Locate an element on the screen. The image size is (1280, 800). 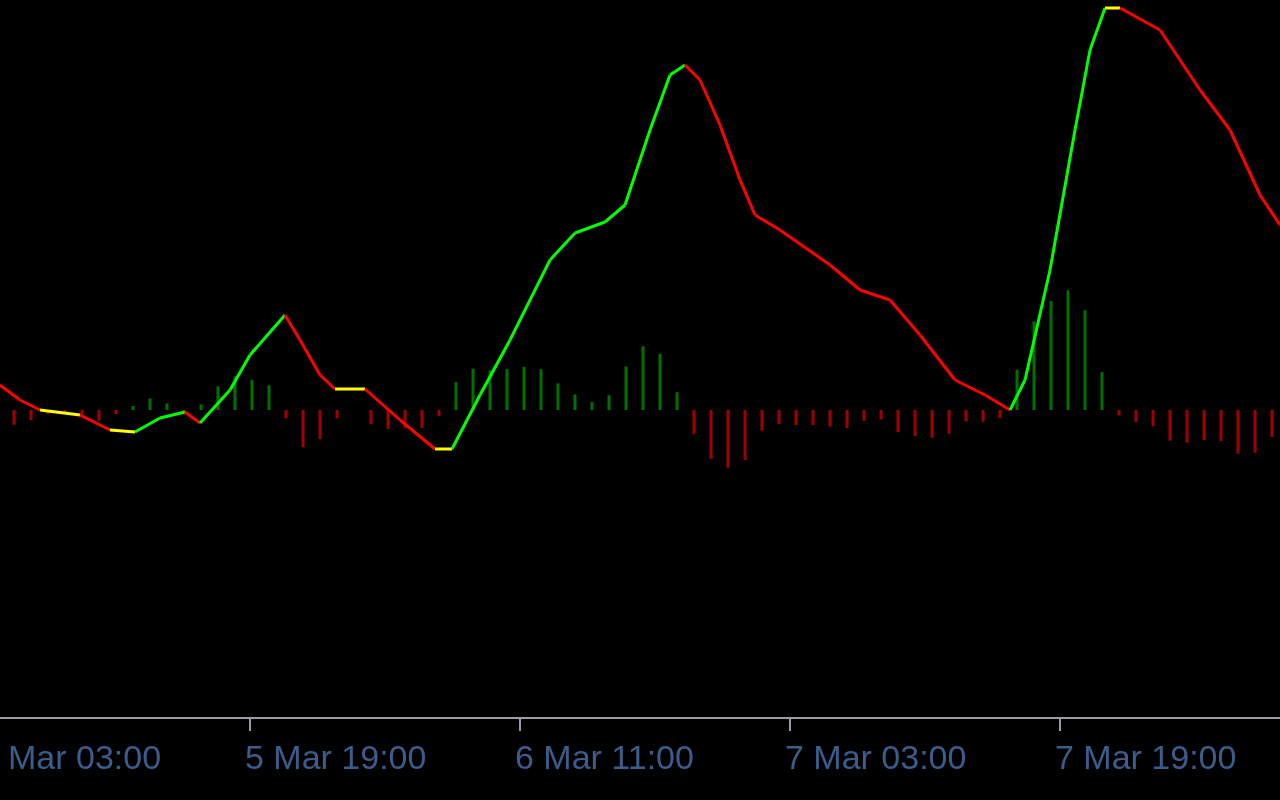
time-axis-label: 7 Mar 19:00 is located at coordinates (1146, 757).